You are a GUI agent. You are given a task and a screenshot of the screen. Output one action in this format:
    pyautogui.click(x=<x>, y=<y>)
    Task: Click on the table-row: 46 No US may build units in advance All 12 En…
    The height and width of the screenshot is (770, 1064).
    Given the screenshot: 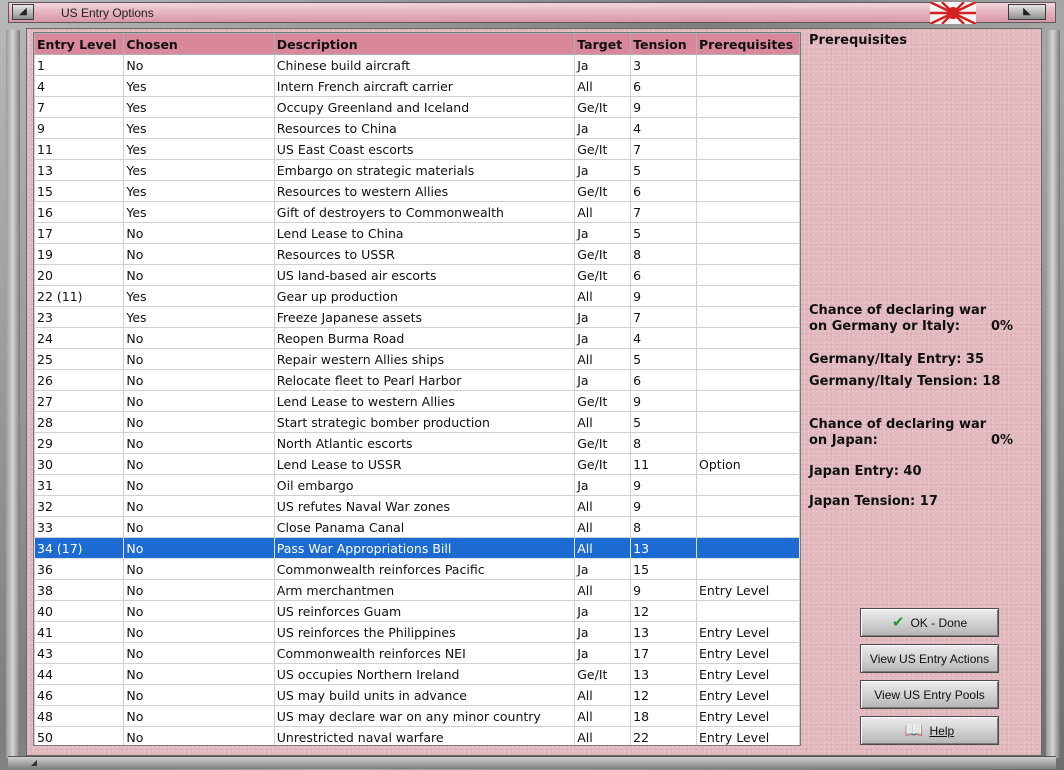 What is the action you would take?
    pyautogui.click(x=417, y=695)
    